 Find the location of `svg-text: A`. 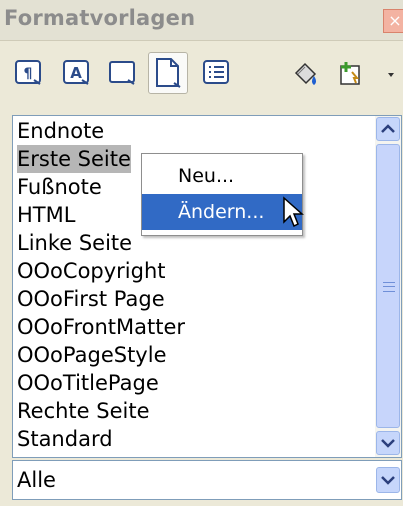

svg-text: A is located at coordinates (76, 73).